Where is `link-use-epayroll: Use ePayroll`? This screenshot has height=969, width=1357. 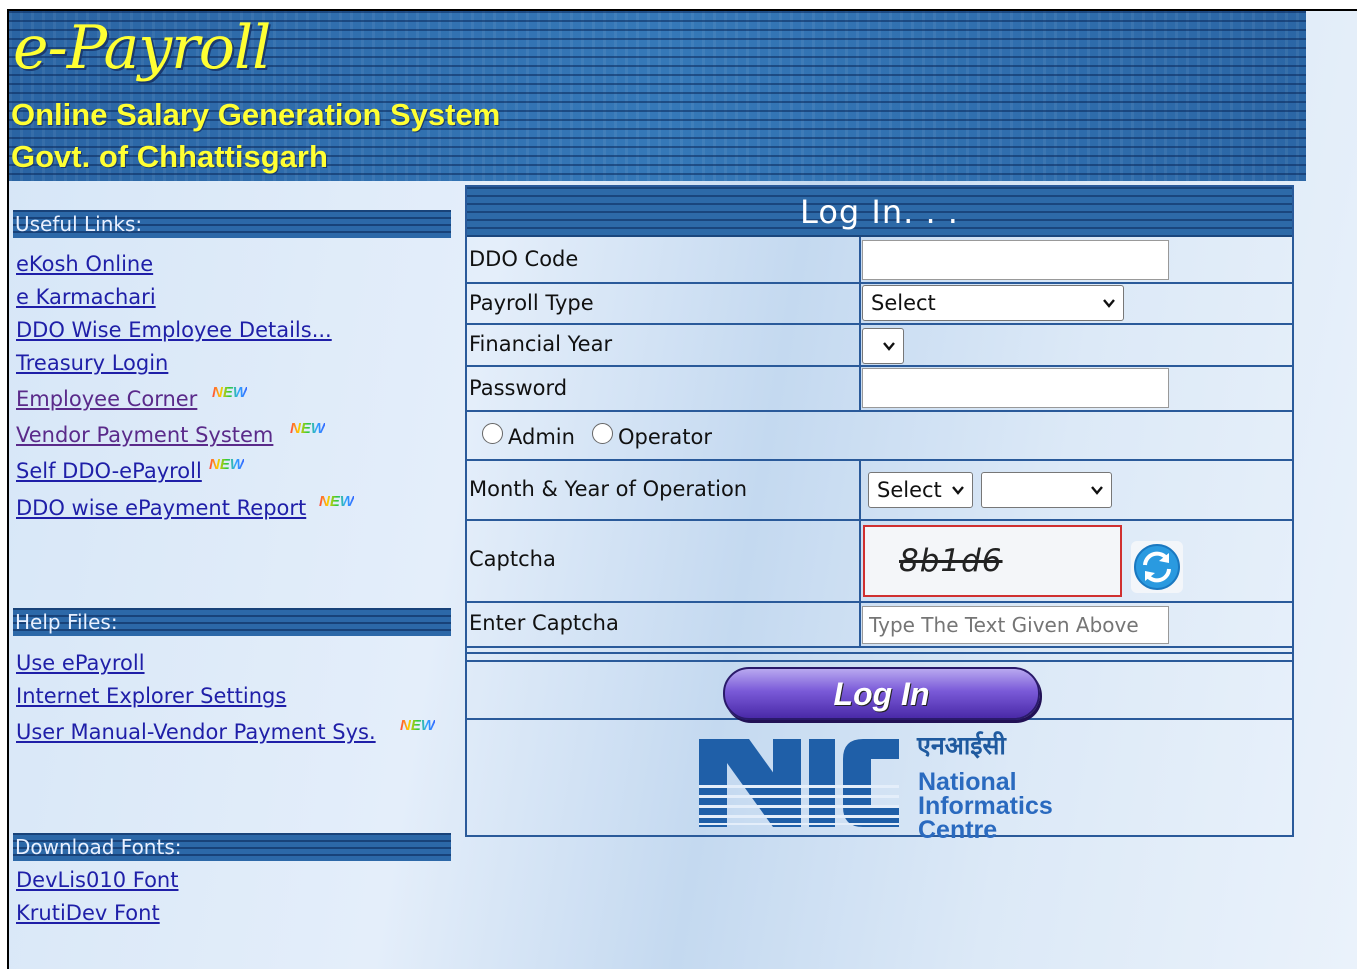 link-use-epayroll: Use ePayroll is located at coordinates (80, 663).